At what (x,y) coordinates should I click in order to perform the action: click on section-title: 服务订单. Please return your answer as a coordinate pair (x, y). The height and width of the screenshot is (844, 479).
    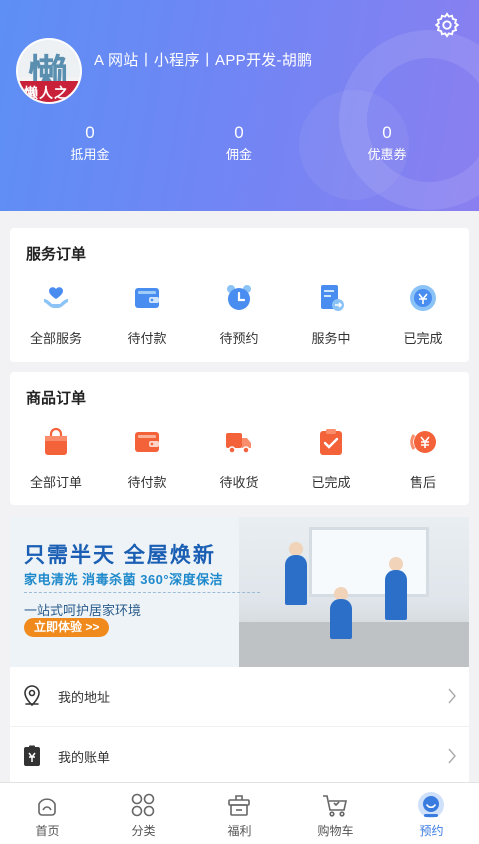
    Looking at the image, I should click on (56, 254).